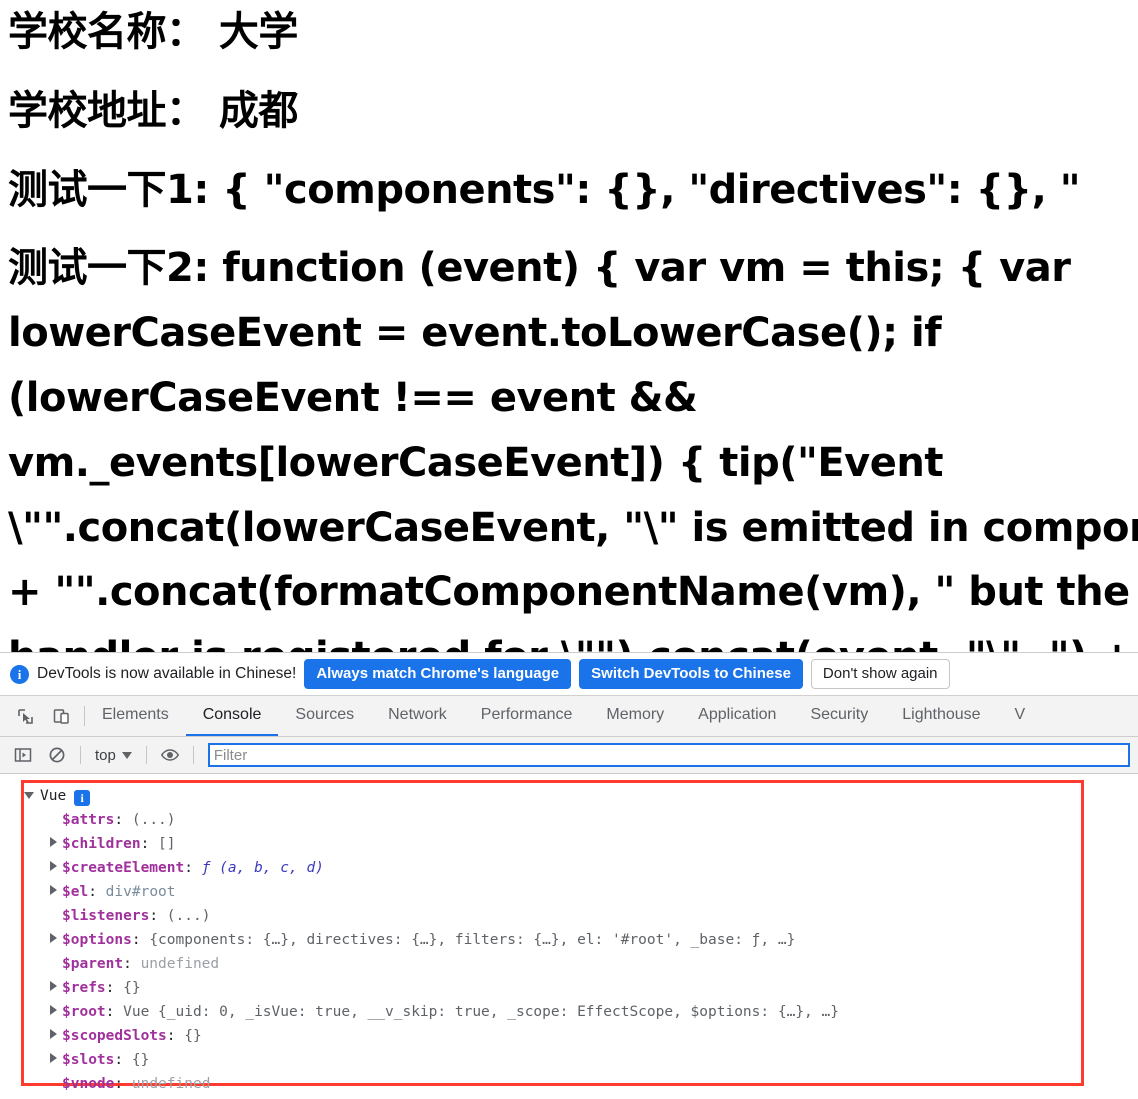 This screenshot has width=1138, height=1099. Describe the element at coordinates (114, 1036) in the screenshot. I see `property-name: $scopedSlots` at that location.